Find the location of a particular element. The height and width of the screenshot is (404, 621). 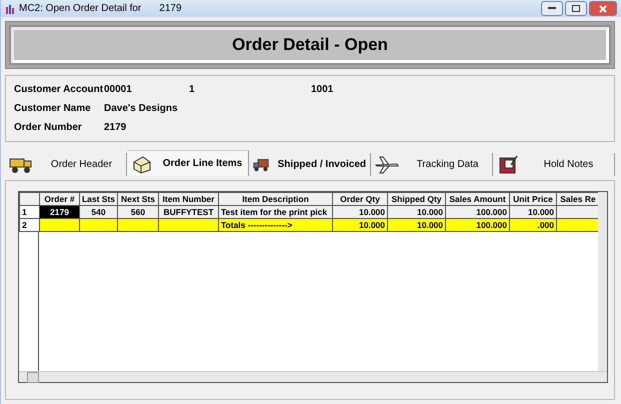

field-label: Customer Name is located at coordinates (53, 108).